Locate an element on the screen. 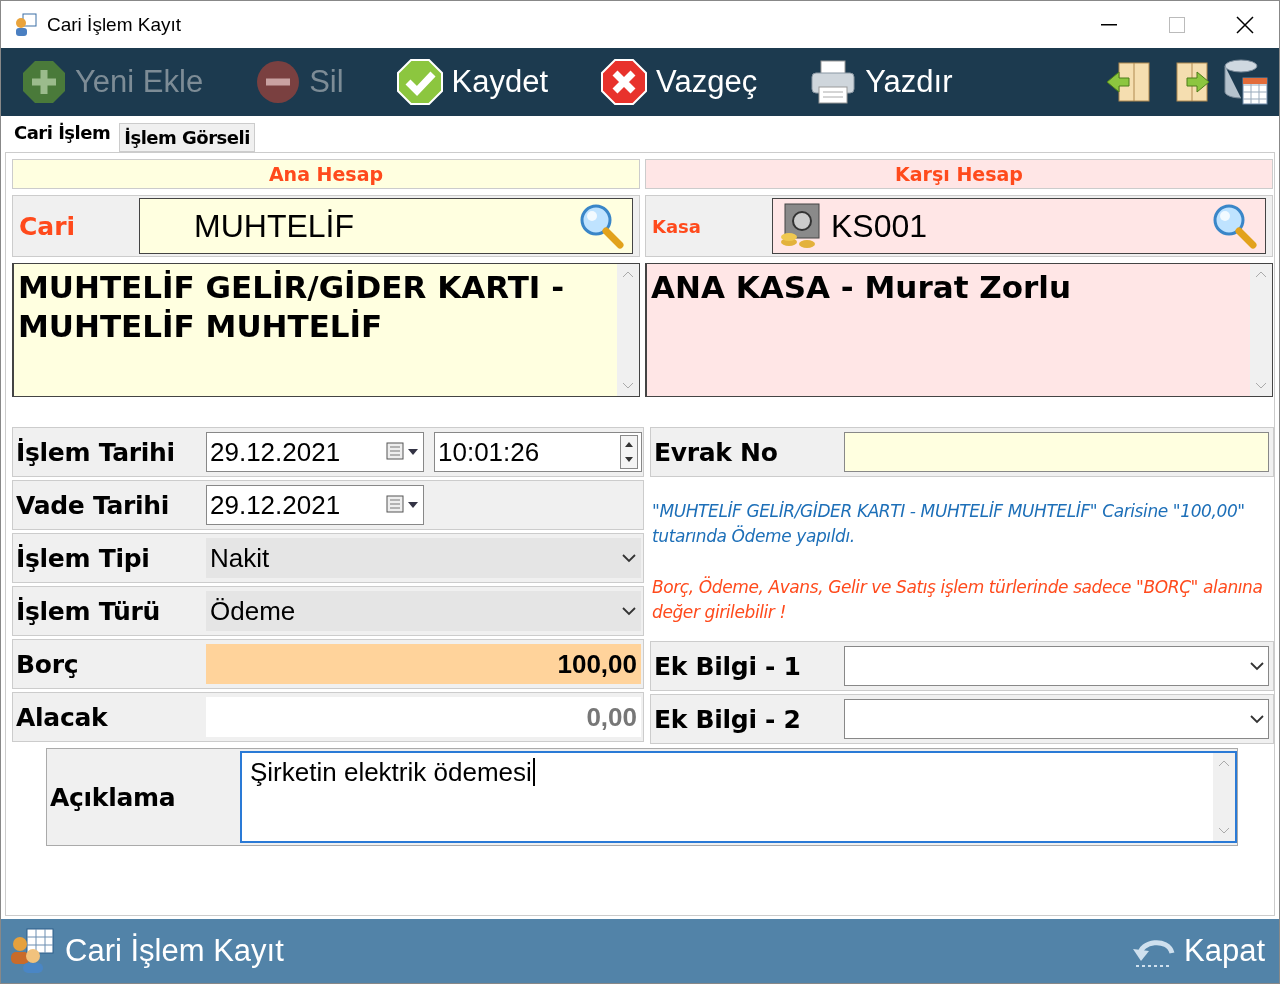 The image size is (1280, 984). text-cursor is located at coordinates (533, 772).